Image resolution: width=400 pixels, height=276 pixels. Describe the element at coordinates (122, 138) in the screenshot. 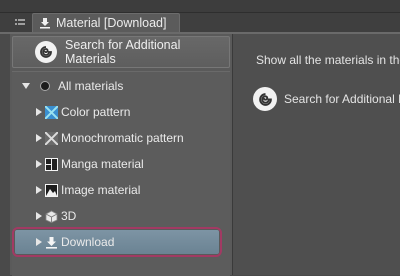

I see `tree-item-label: Monochromatic pattern` at that location.